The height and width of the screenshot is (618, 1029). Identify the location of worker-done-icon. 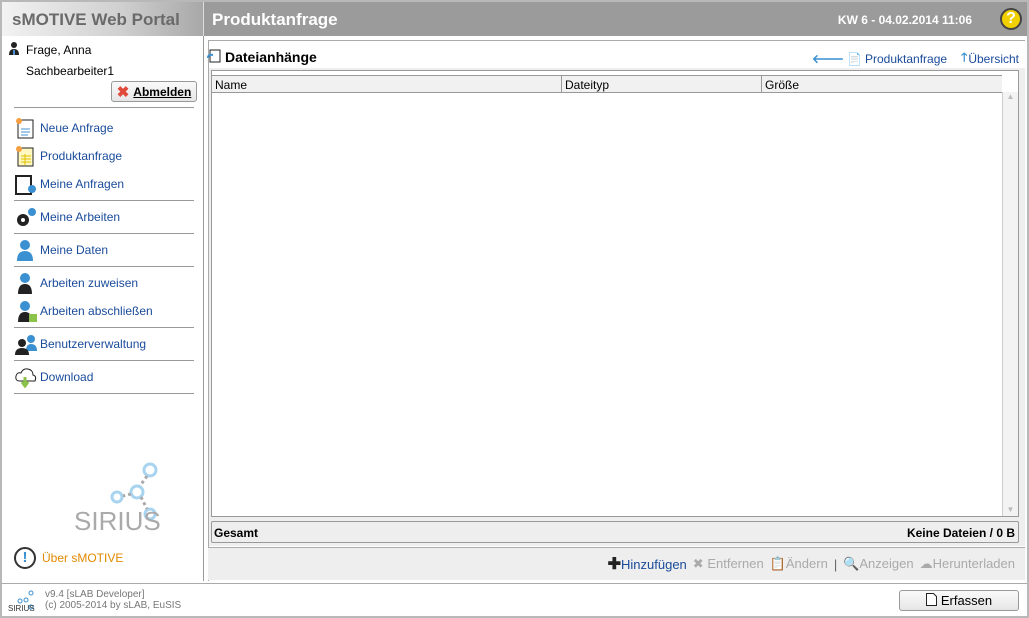
(26, 311).